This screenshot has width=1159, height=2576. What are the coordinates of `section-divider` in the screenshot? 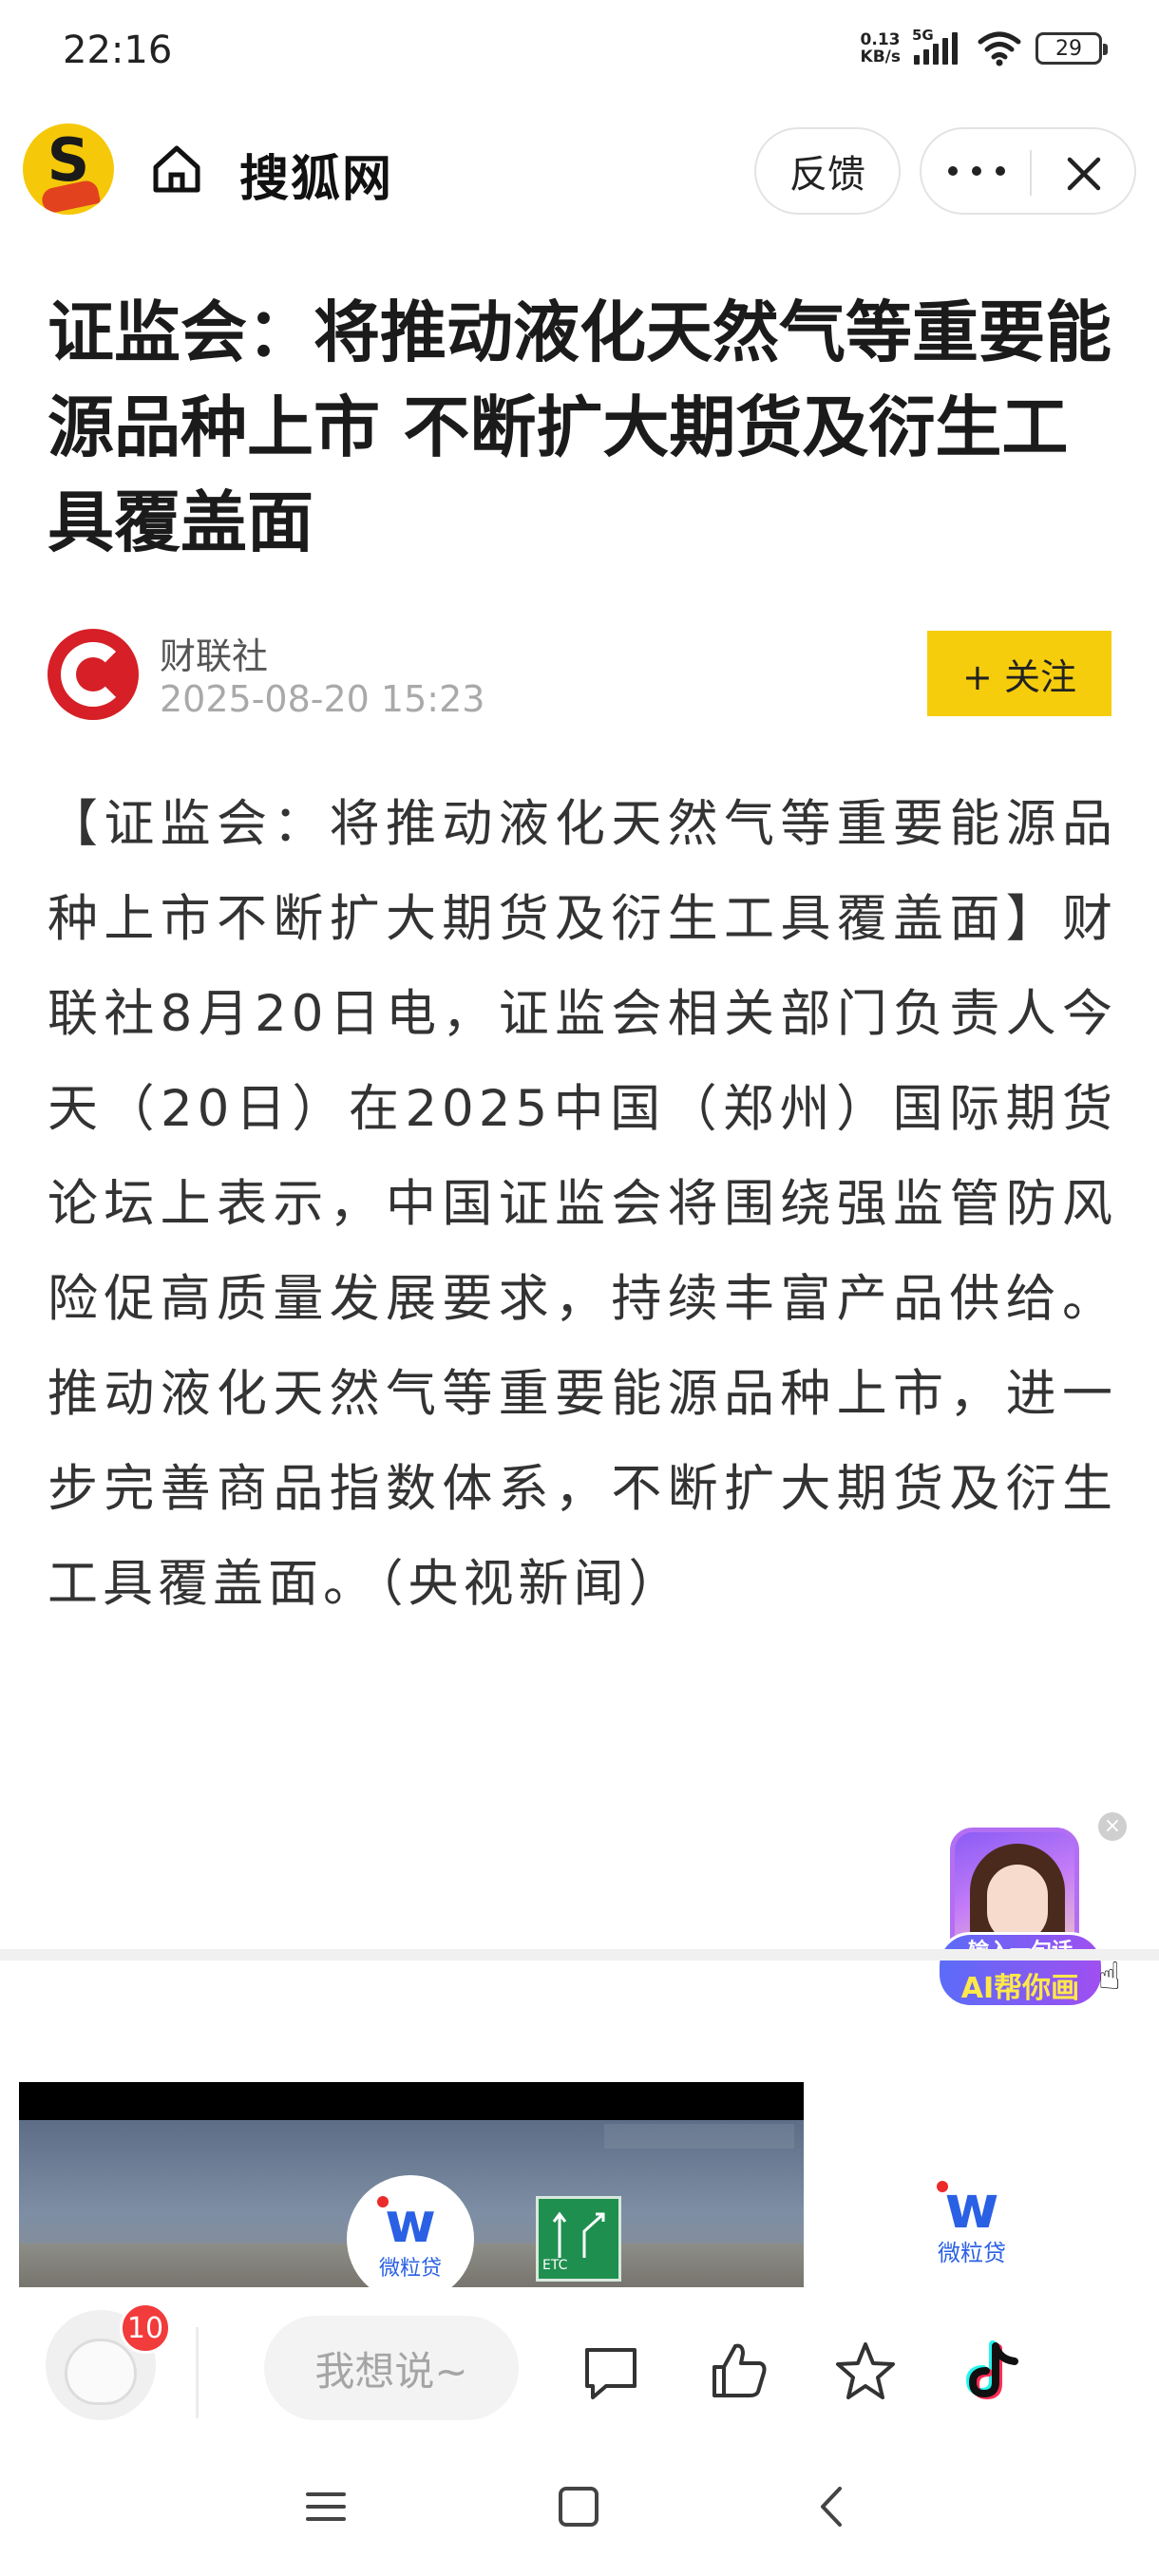 It's located at (579, 1954).